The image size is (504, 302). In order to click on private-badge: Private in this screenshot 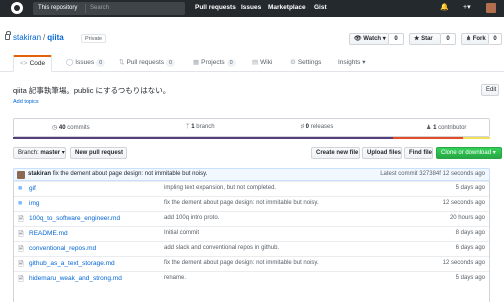, I will do `click(94, 38)`.